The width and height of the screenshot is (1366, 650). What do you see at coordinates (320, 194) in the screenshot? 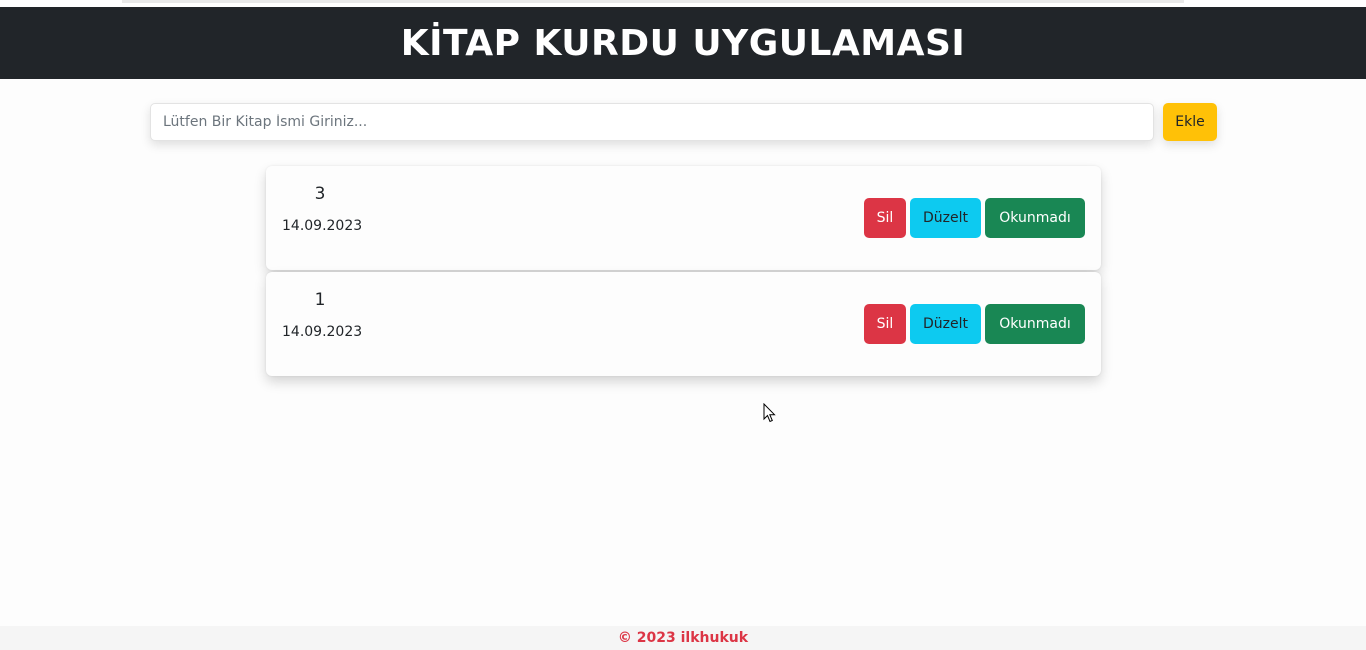
I see `book-title: 3` at bounding box center [320, 194].